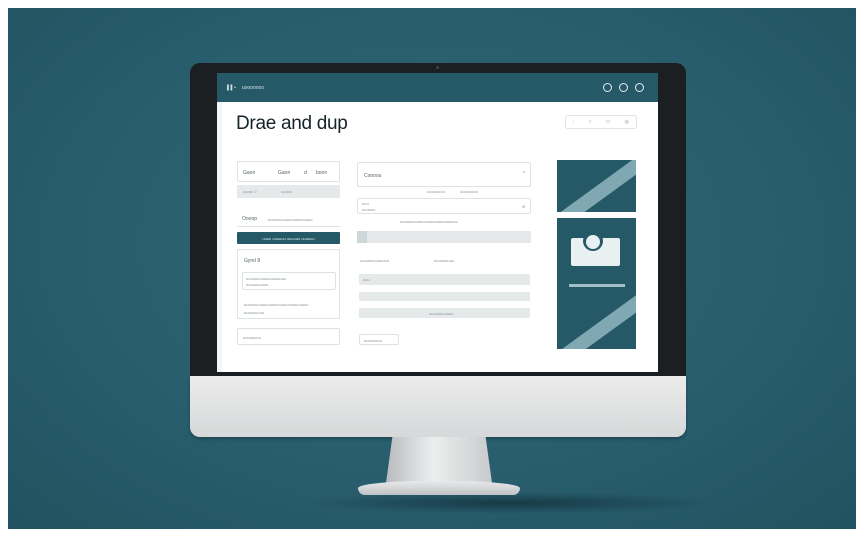  What do you see at coordinates (373, 340) in the screenshot?
I see `small-action-label: uuuuuuuu` at bounding box center [373, 340].